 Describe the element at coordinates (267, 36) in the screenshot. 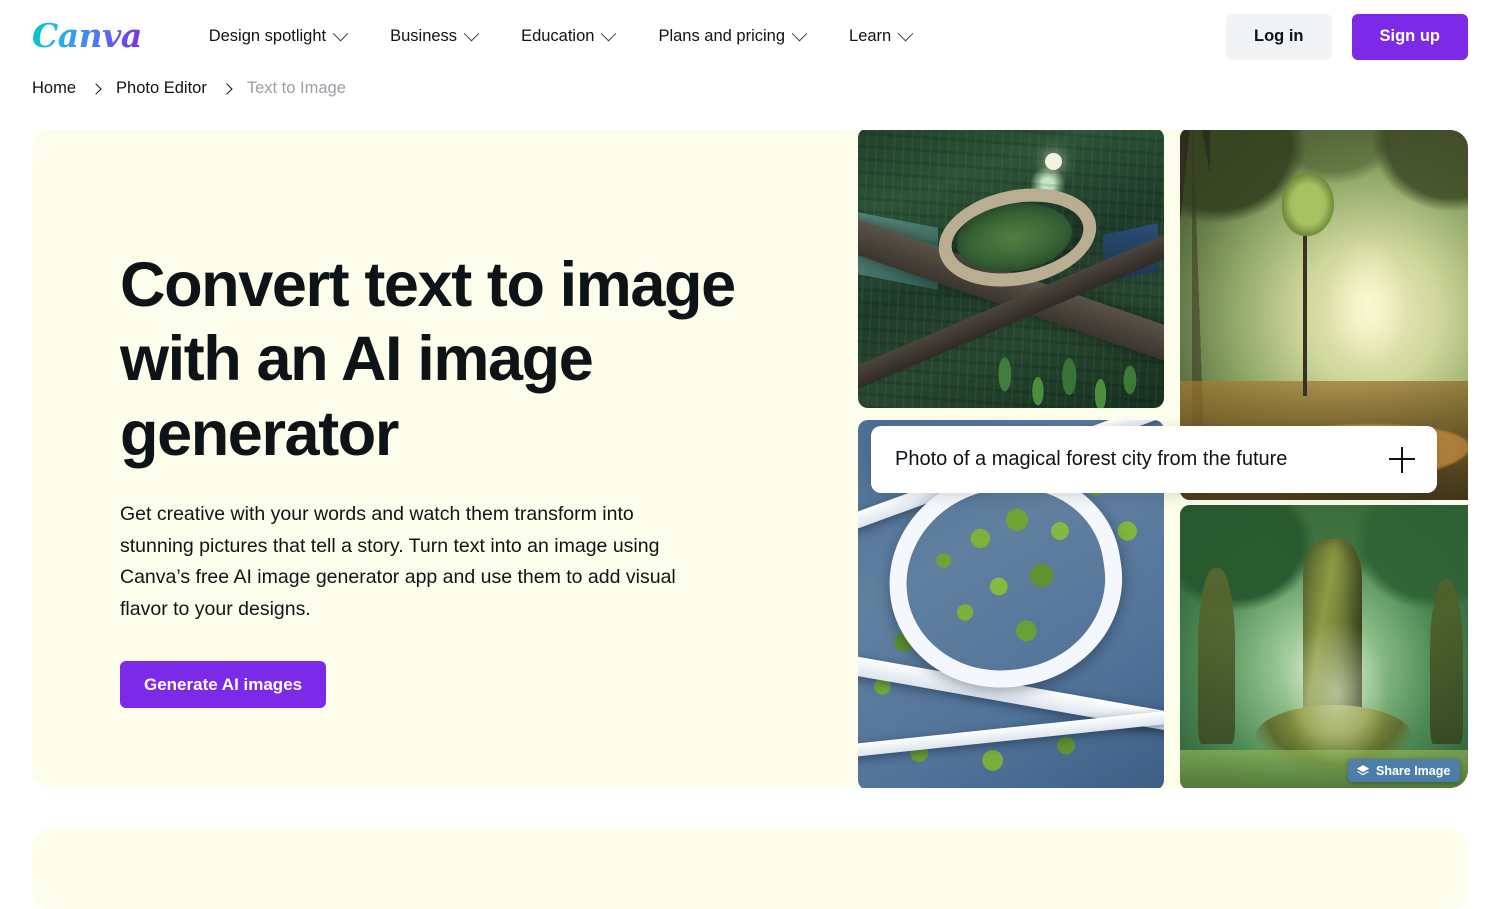

I see `nav-item-label: Design spotlight` at that location.